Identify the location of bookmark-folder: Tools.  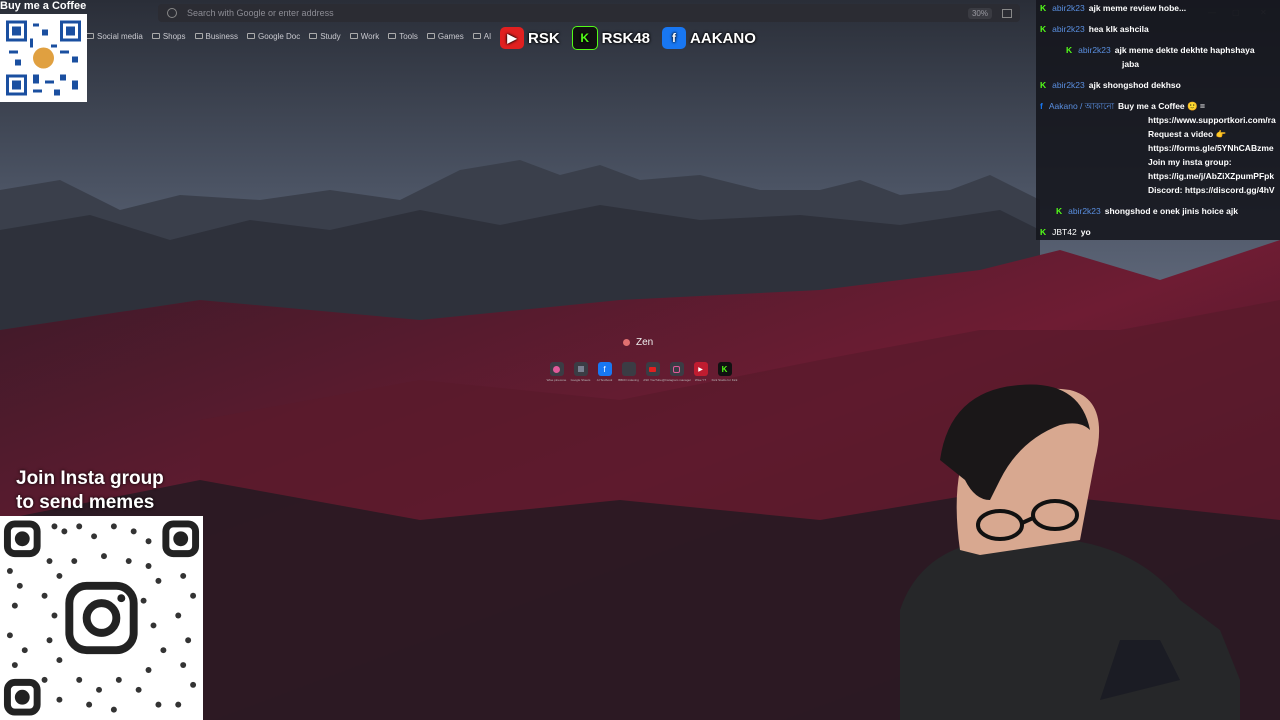
(403, 36).